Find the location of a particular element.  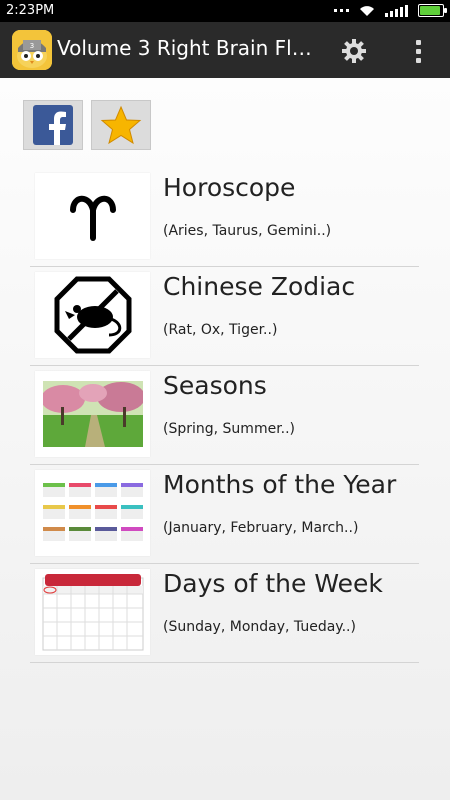

item-subtitle: (Aries, Taurus, Gemini..) is located at coordinates (247, 231).